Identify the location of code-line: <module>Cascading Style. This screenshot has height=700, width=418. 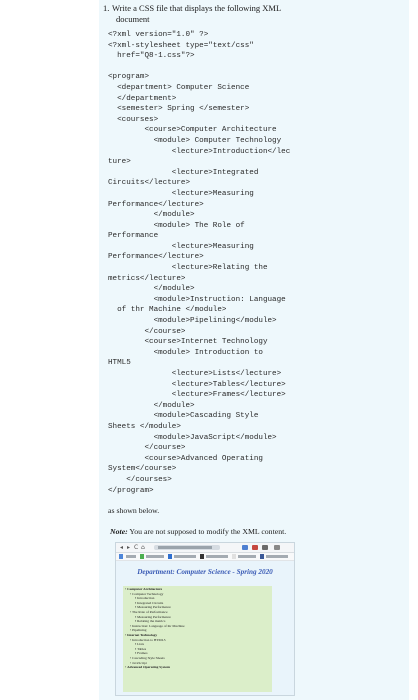
(183, 416).